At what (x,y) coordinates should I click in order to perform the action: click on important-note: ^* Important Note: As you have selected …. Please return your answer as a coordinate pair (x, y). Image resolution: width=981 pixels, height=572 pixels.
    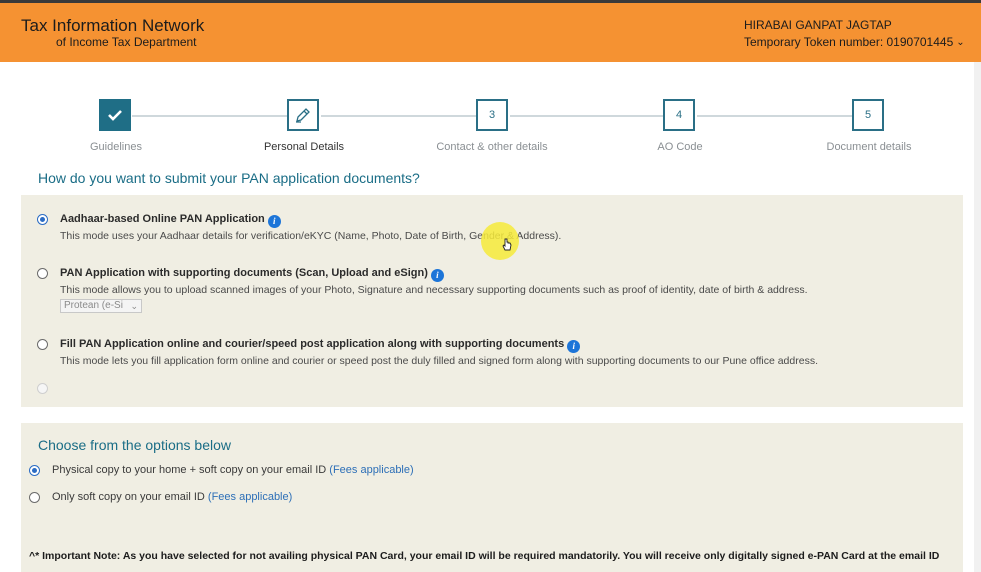
    Looking at the image, I should click on (484, 556).